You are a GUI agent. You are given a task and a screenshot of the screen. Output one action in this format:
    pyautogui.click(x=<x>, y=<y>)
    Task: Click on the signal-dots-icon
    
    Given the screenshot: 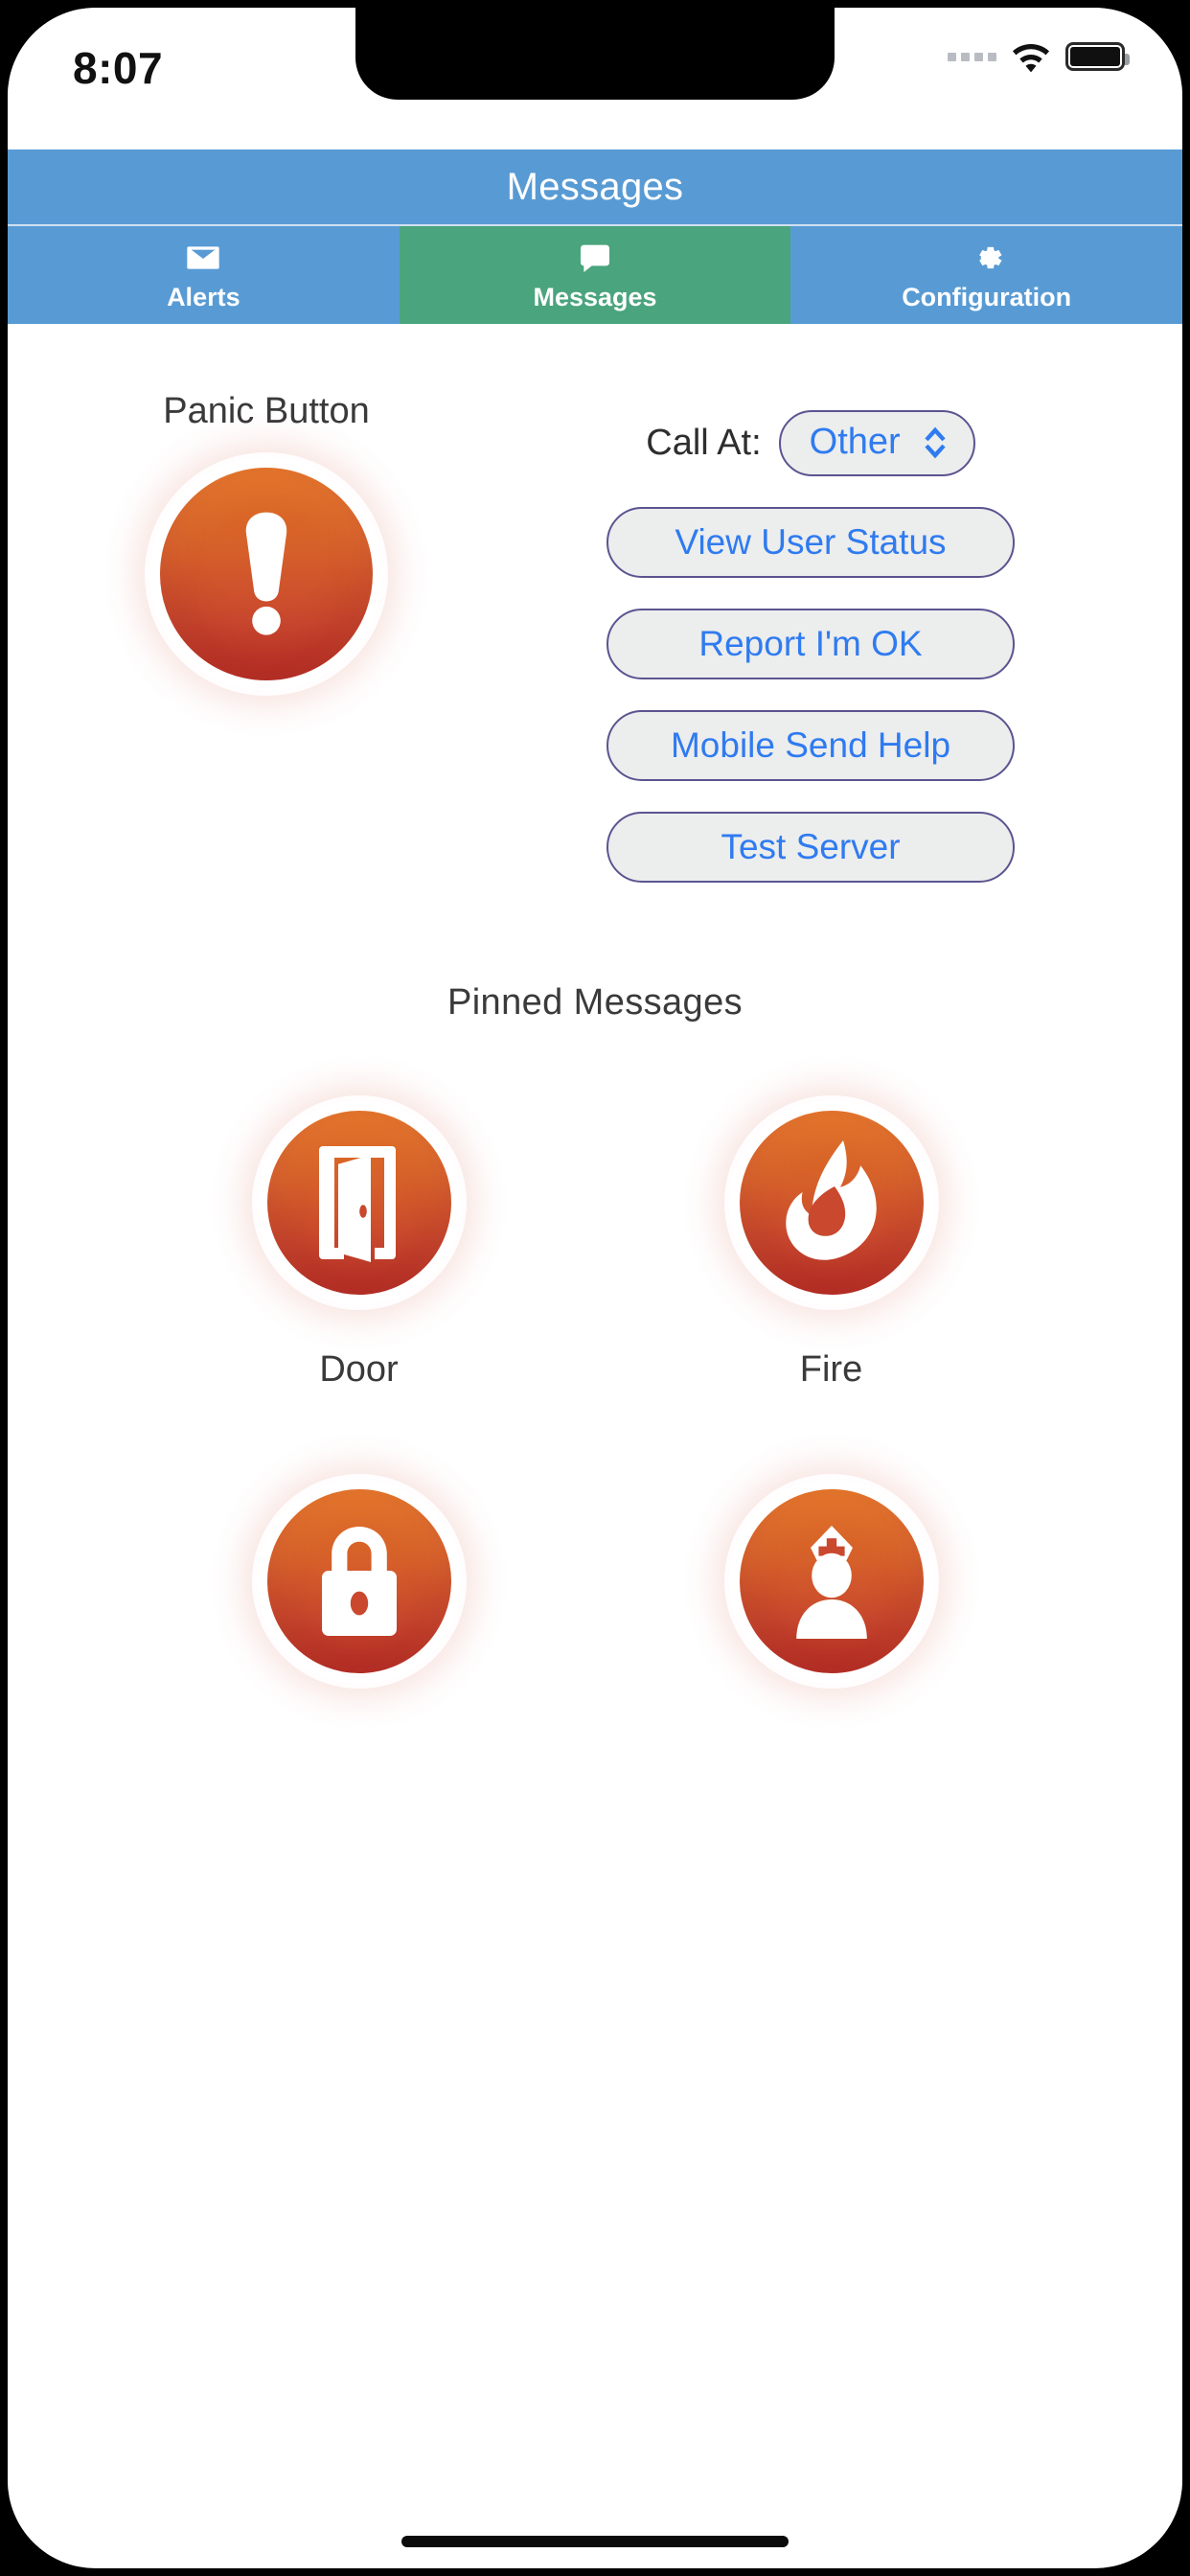 What is the action you would take?
    pyautogui.click(x=972, y=56)
    